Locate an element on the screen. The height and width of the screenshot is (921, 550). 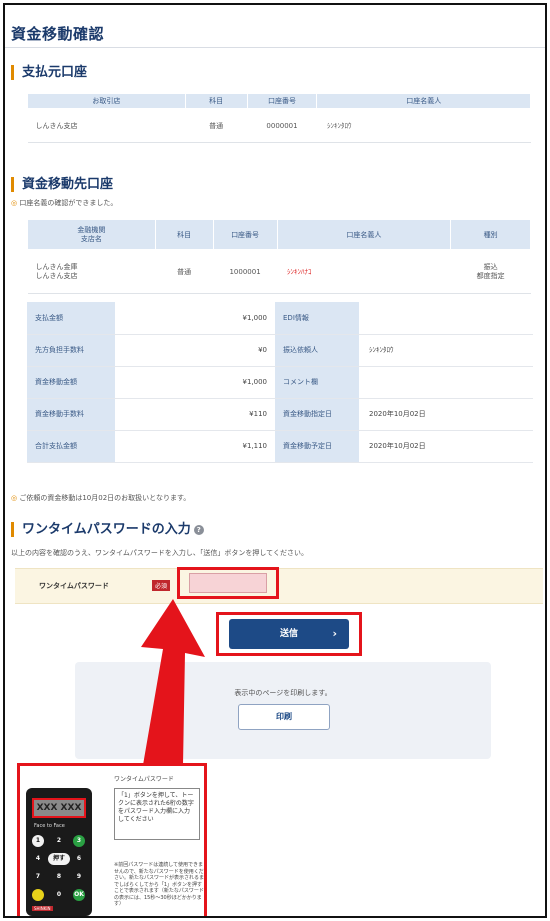
key-2: 2 is located at coordinates (59, 841).